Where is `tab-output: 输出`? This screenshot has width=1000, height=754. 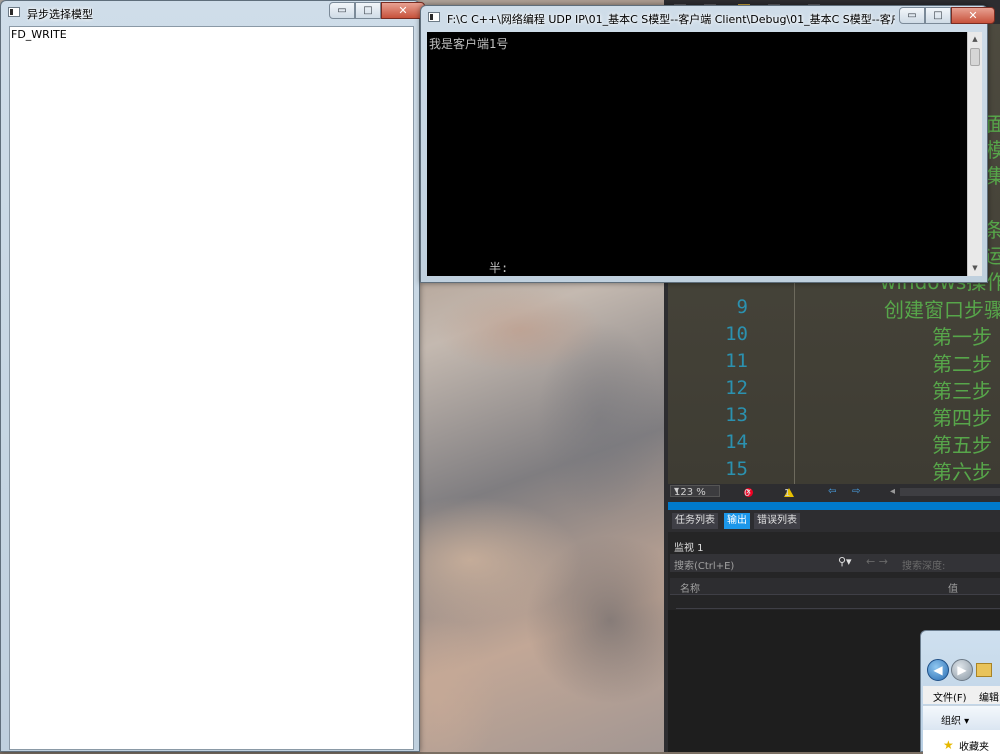
tab-output: 输出 is located at coordinates (737, 521).